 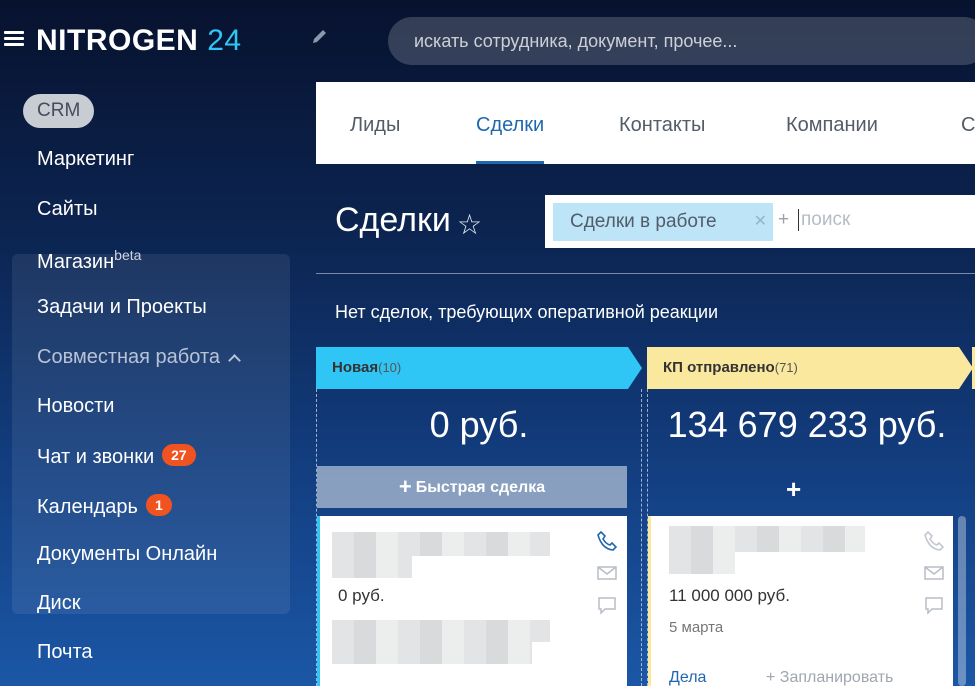 I want to click on scrollbar, so click(x=962, y=601).